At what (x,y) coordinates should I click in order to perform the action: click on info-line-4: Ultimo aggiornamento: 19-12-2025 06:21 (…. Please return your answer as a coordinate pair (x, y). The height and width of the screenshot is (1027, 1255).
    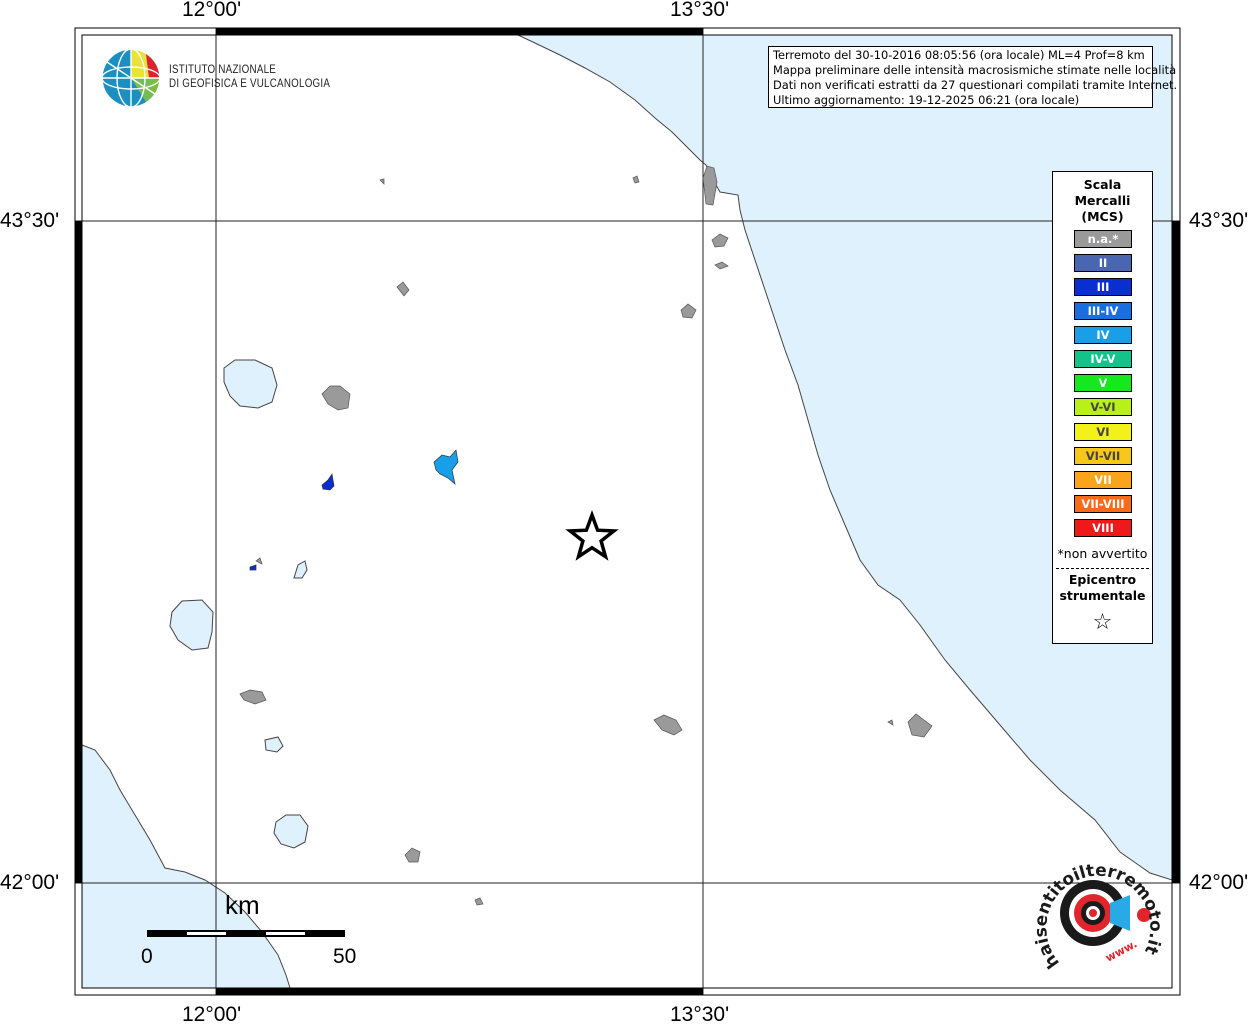
    Looking at the image, I should click on (926, 100).